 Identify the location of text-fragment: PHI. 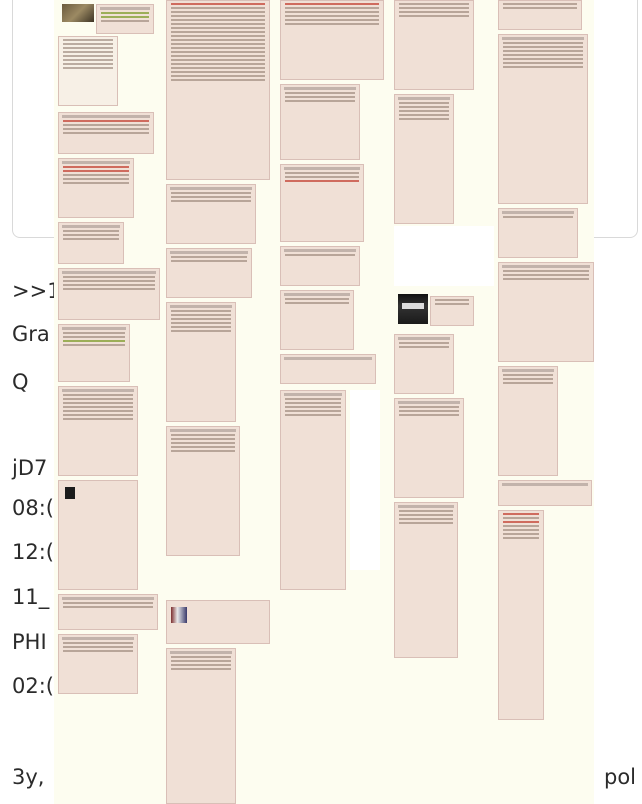
(29, 642).